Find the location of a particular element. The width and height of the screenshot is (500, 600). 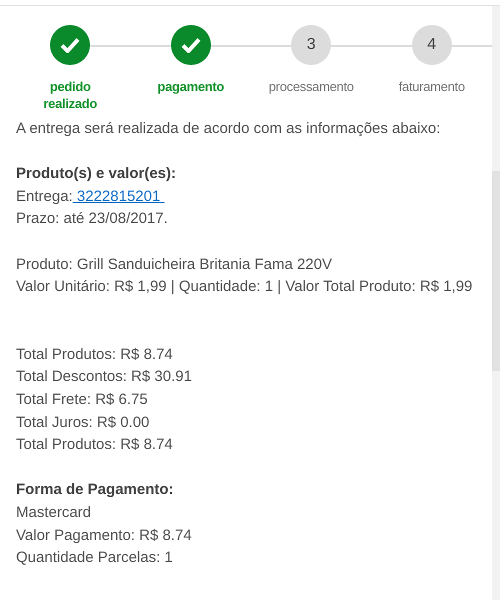

section-heading: Produto(s) e valor(es): is located at coordinates (97, 174).